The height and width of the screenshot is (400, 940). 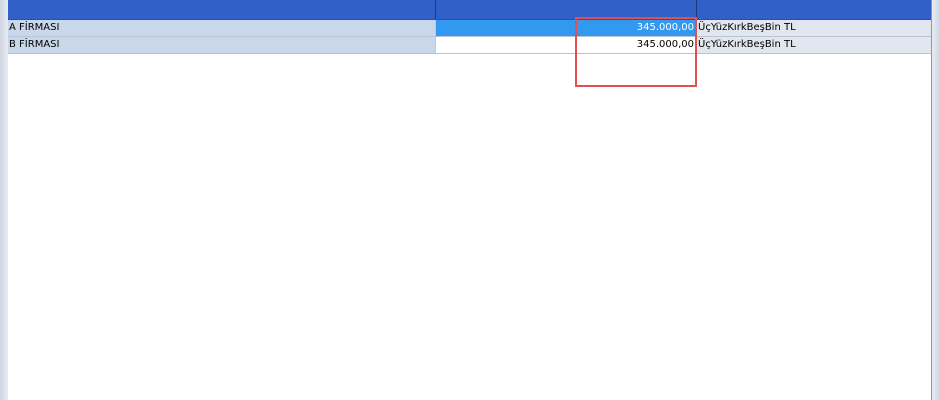 I want to click on table-row: B FİRMASI 345.000,00 ÜçYüzKırkBeşBin TL, so click(x=469, y=45).